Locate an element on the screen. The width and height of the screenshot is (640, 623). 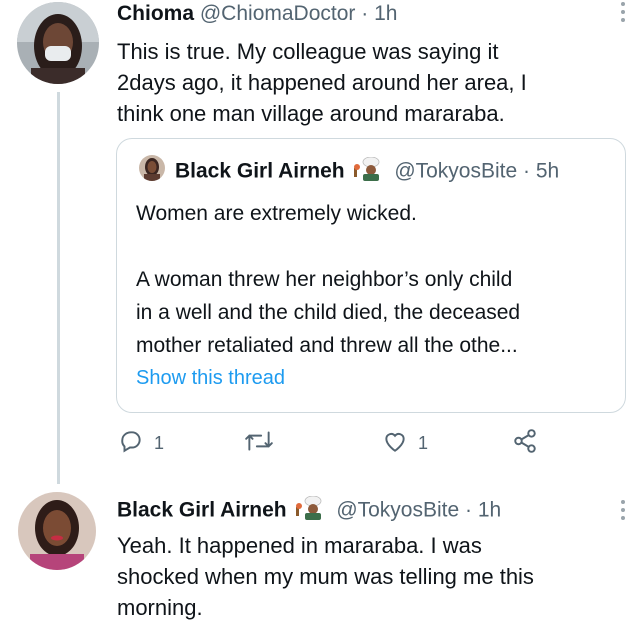
retweet-button is located at coordinates (259, 443).